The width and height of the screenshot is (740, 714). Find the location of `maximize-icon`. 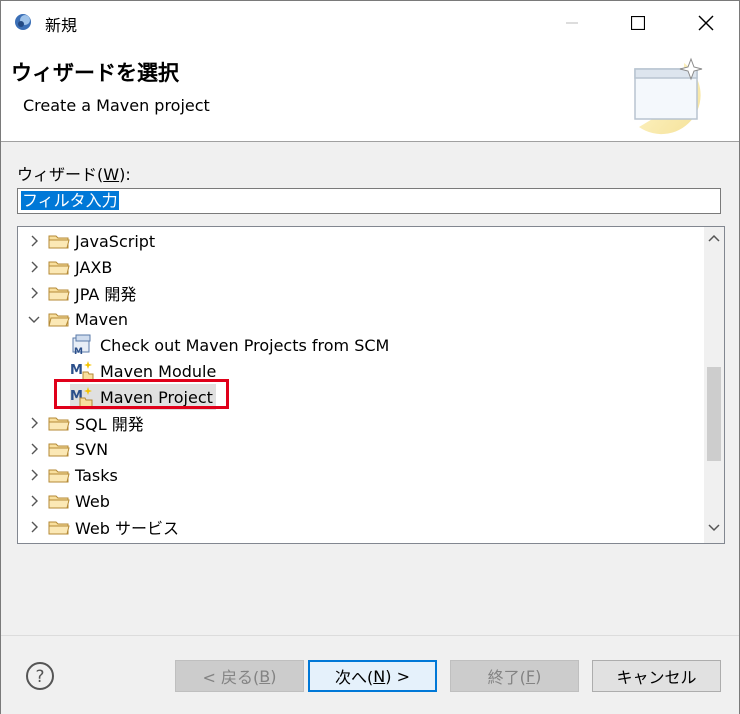

maximize-icon is located at coordinates (638, 23).